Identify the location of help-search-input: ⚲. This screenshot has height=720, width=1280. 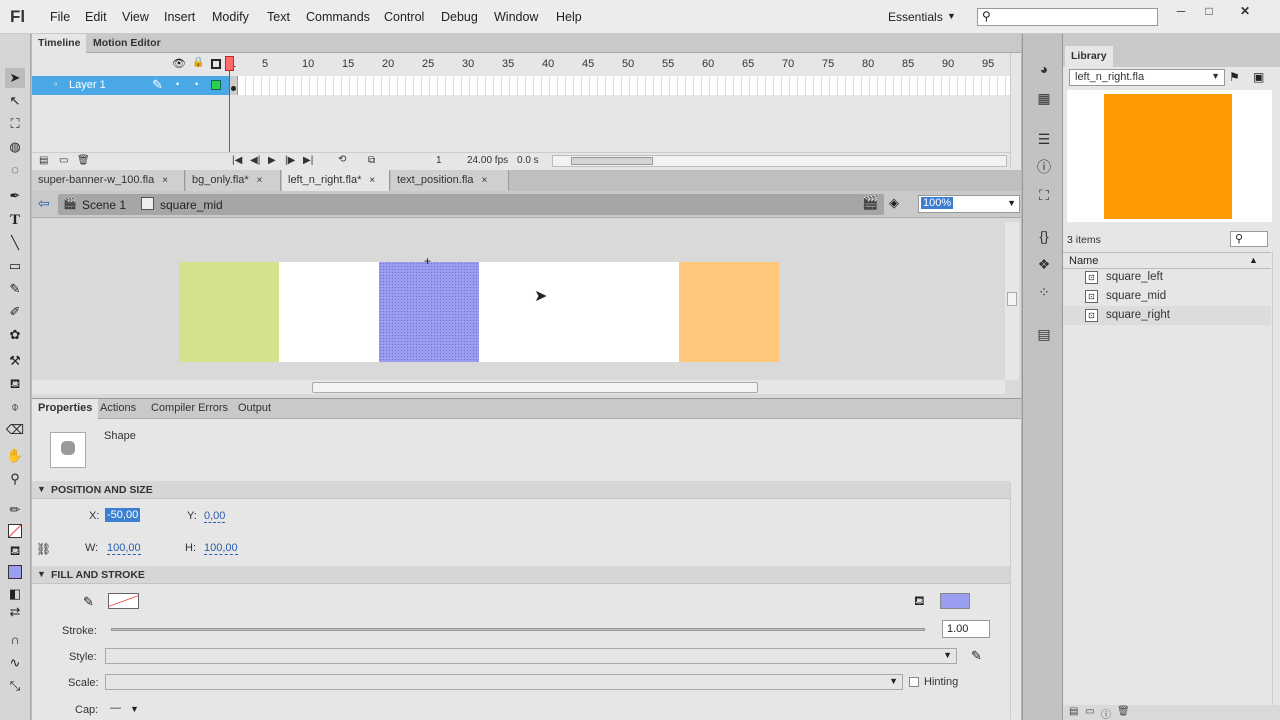
(1067, 17).